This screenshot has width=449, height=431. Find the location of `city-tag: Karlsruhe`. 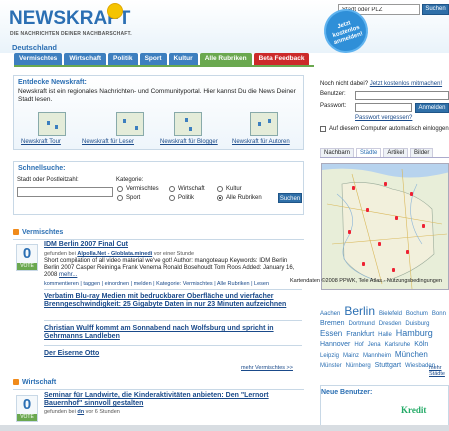

city-tag: Karlsruhe is located at coordinates (398, 345).